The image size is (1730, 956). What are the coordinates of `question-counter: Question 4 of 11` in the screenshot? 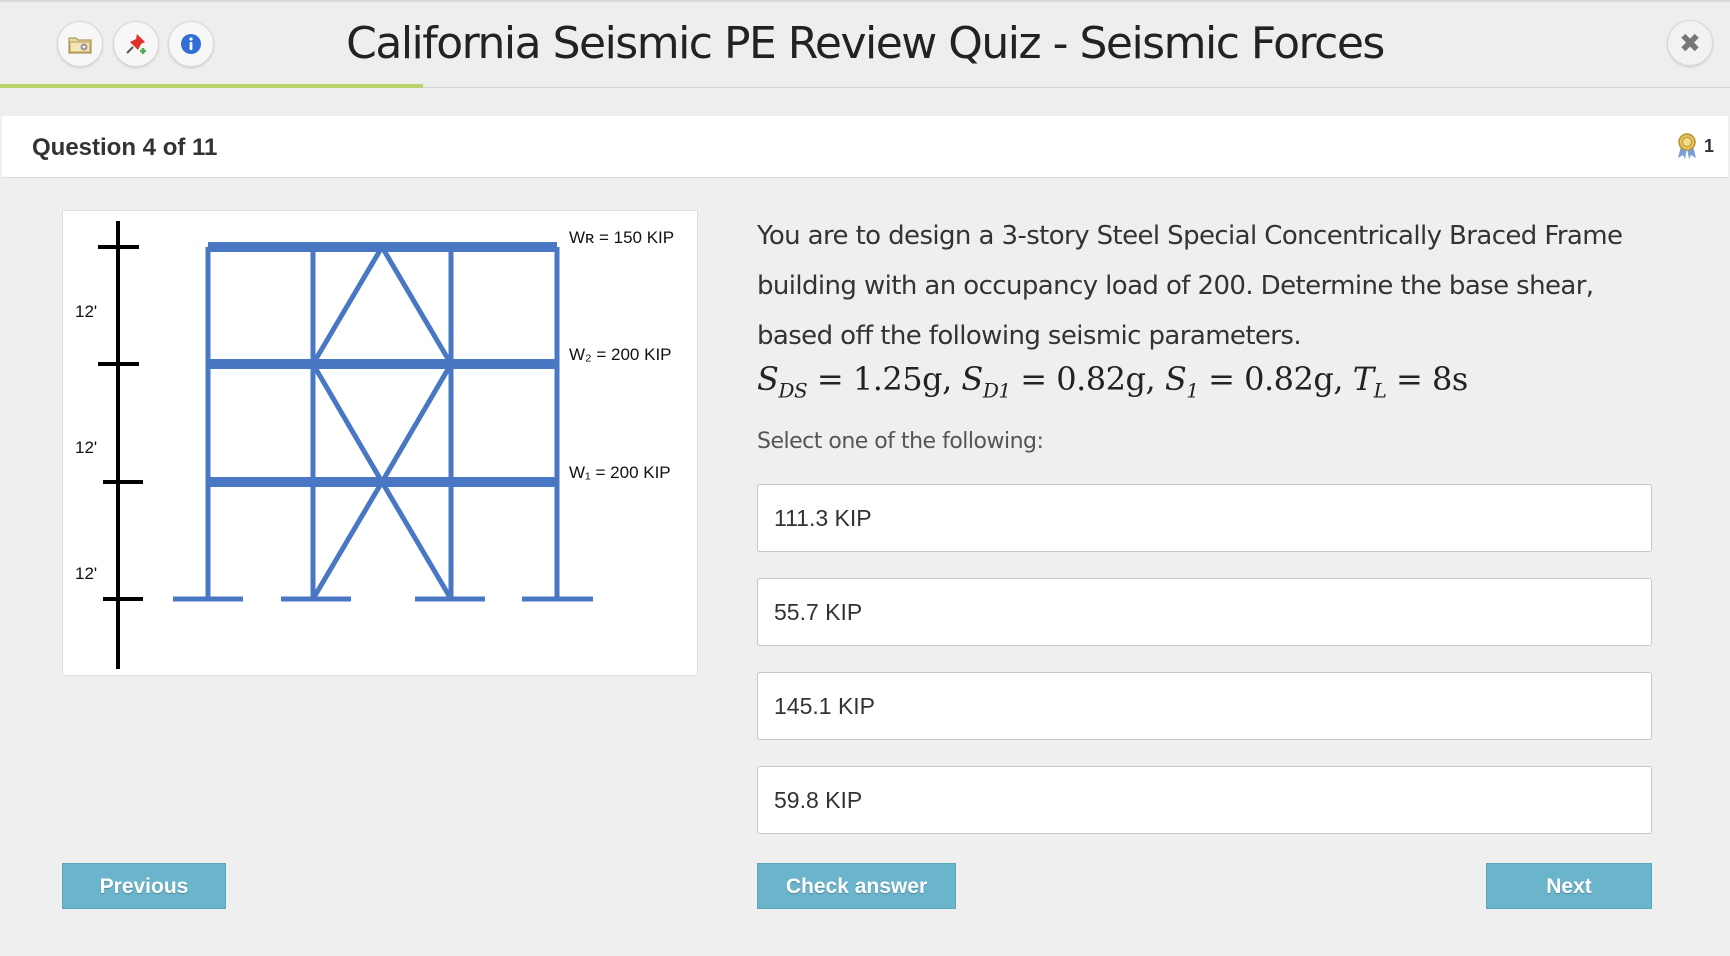 It's located at (125, 147).